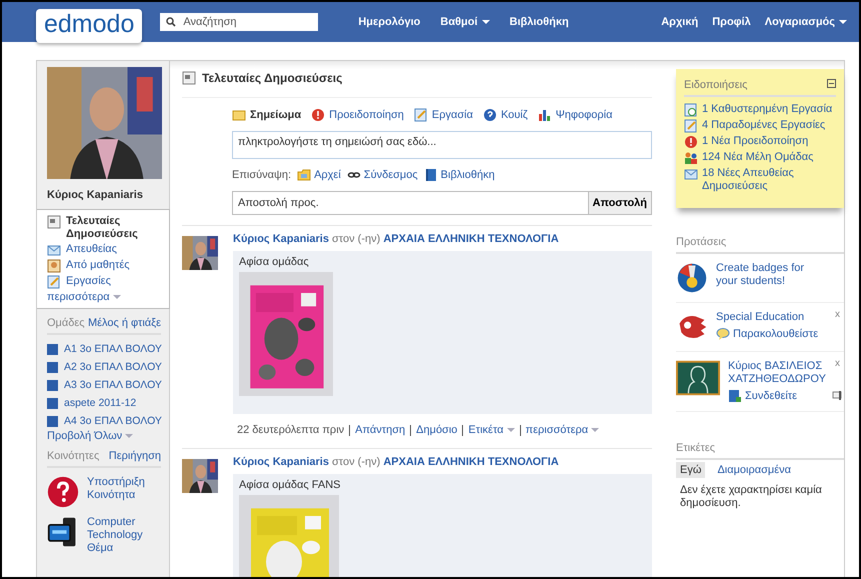 This screenshot has width=861, height=579. What do you see at coordinates (124, 489) in the screenshot?
I see `community-link: Υποστήριξη Κοινότητα` at bounding box center [124, 489].